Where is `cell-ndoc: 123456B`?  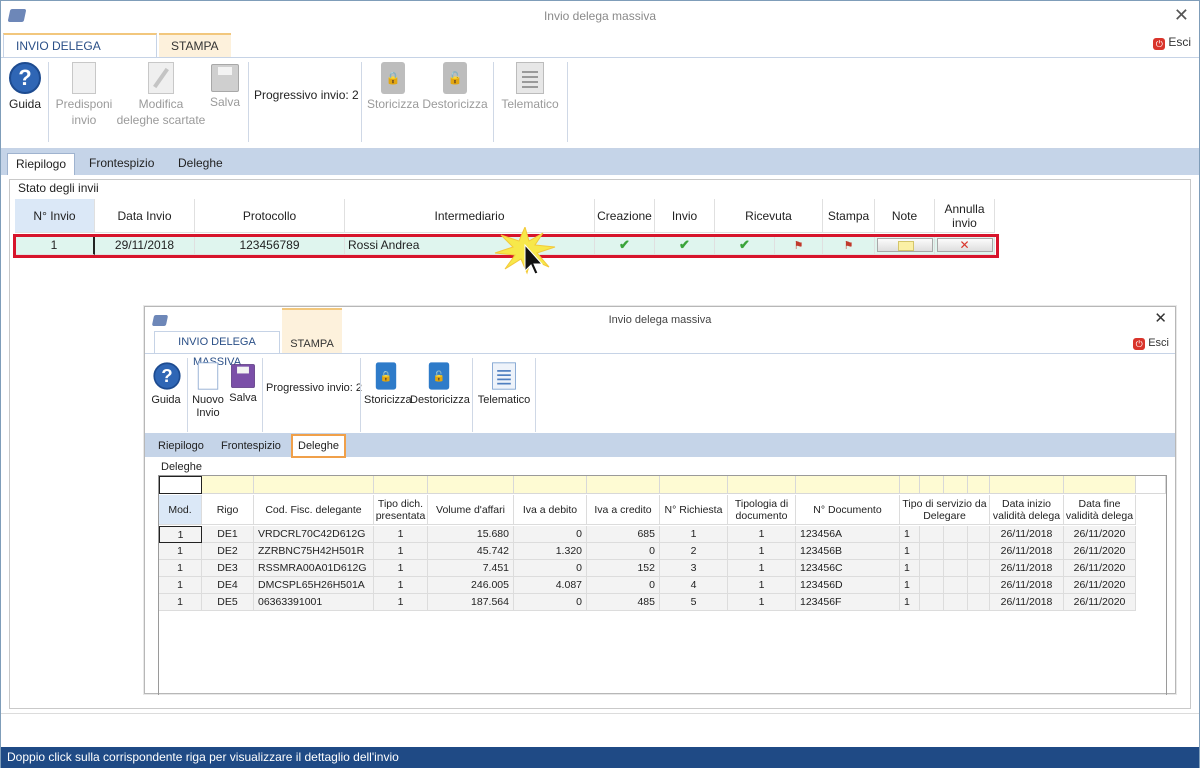
cell-ndoc: 123456B is located at coordinates (848, 551).